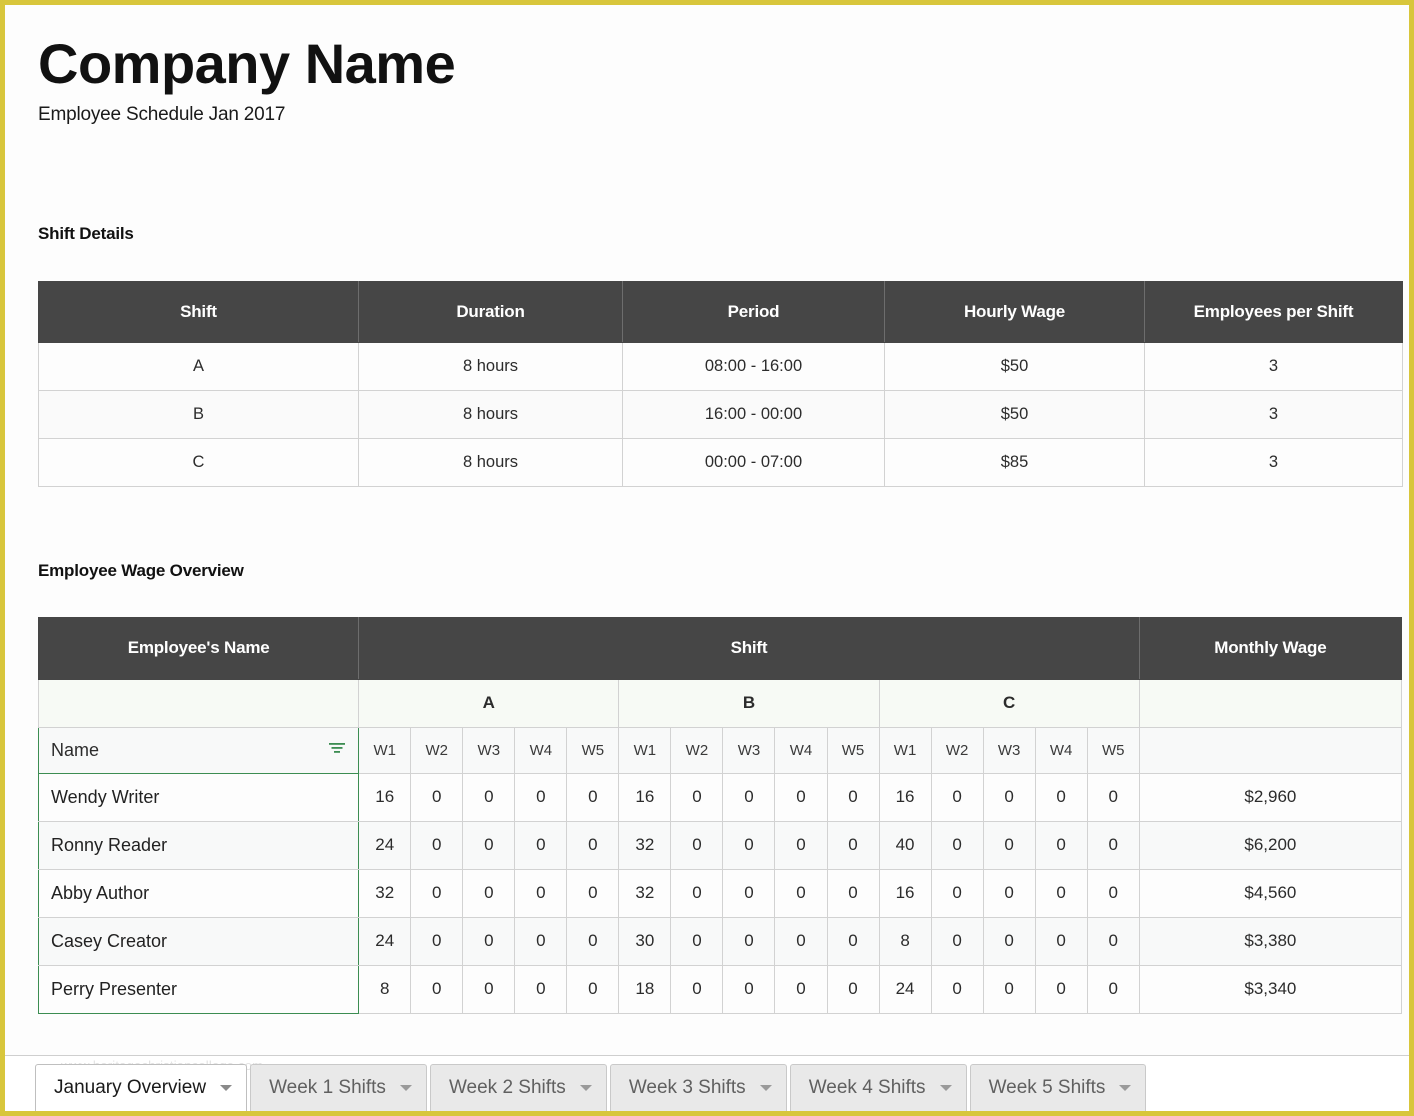  What do you see at coordinates (645, 941) in the screenshot?
I see `cell-b-w1: 30` at bounding box center [645, 941].